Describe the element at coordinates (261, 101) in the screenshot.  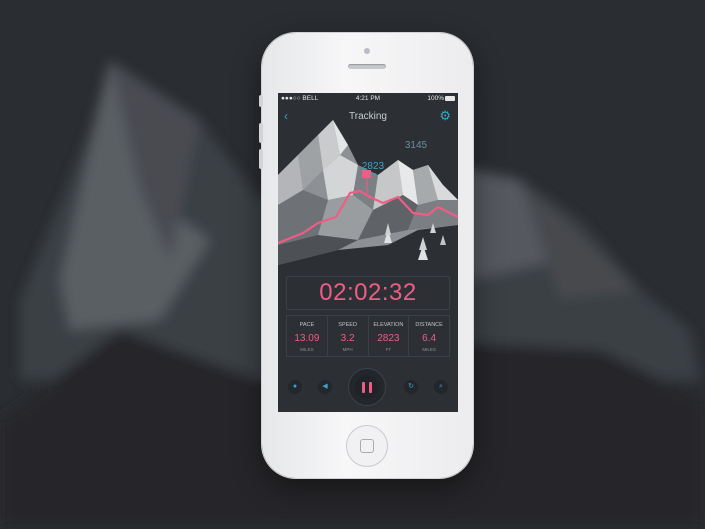
I see `mute-switch` at that location.